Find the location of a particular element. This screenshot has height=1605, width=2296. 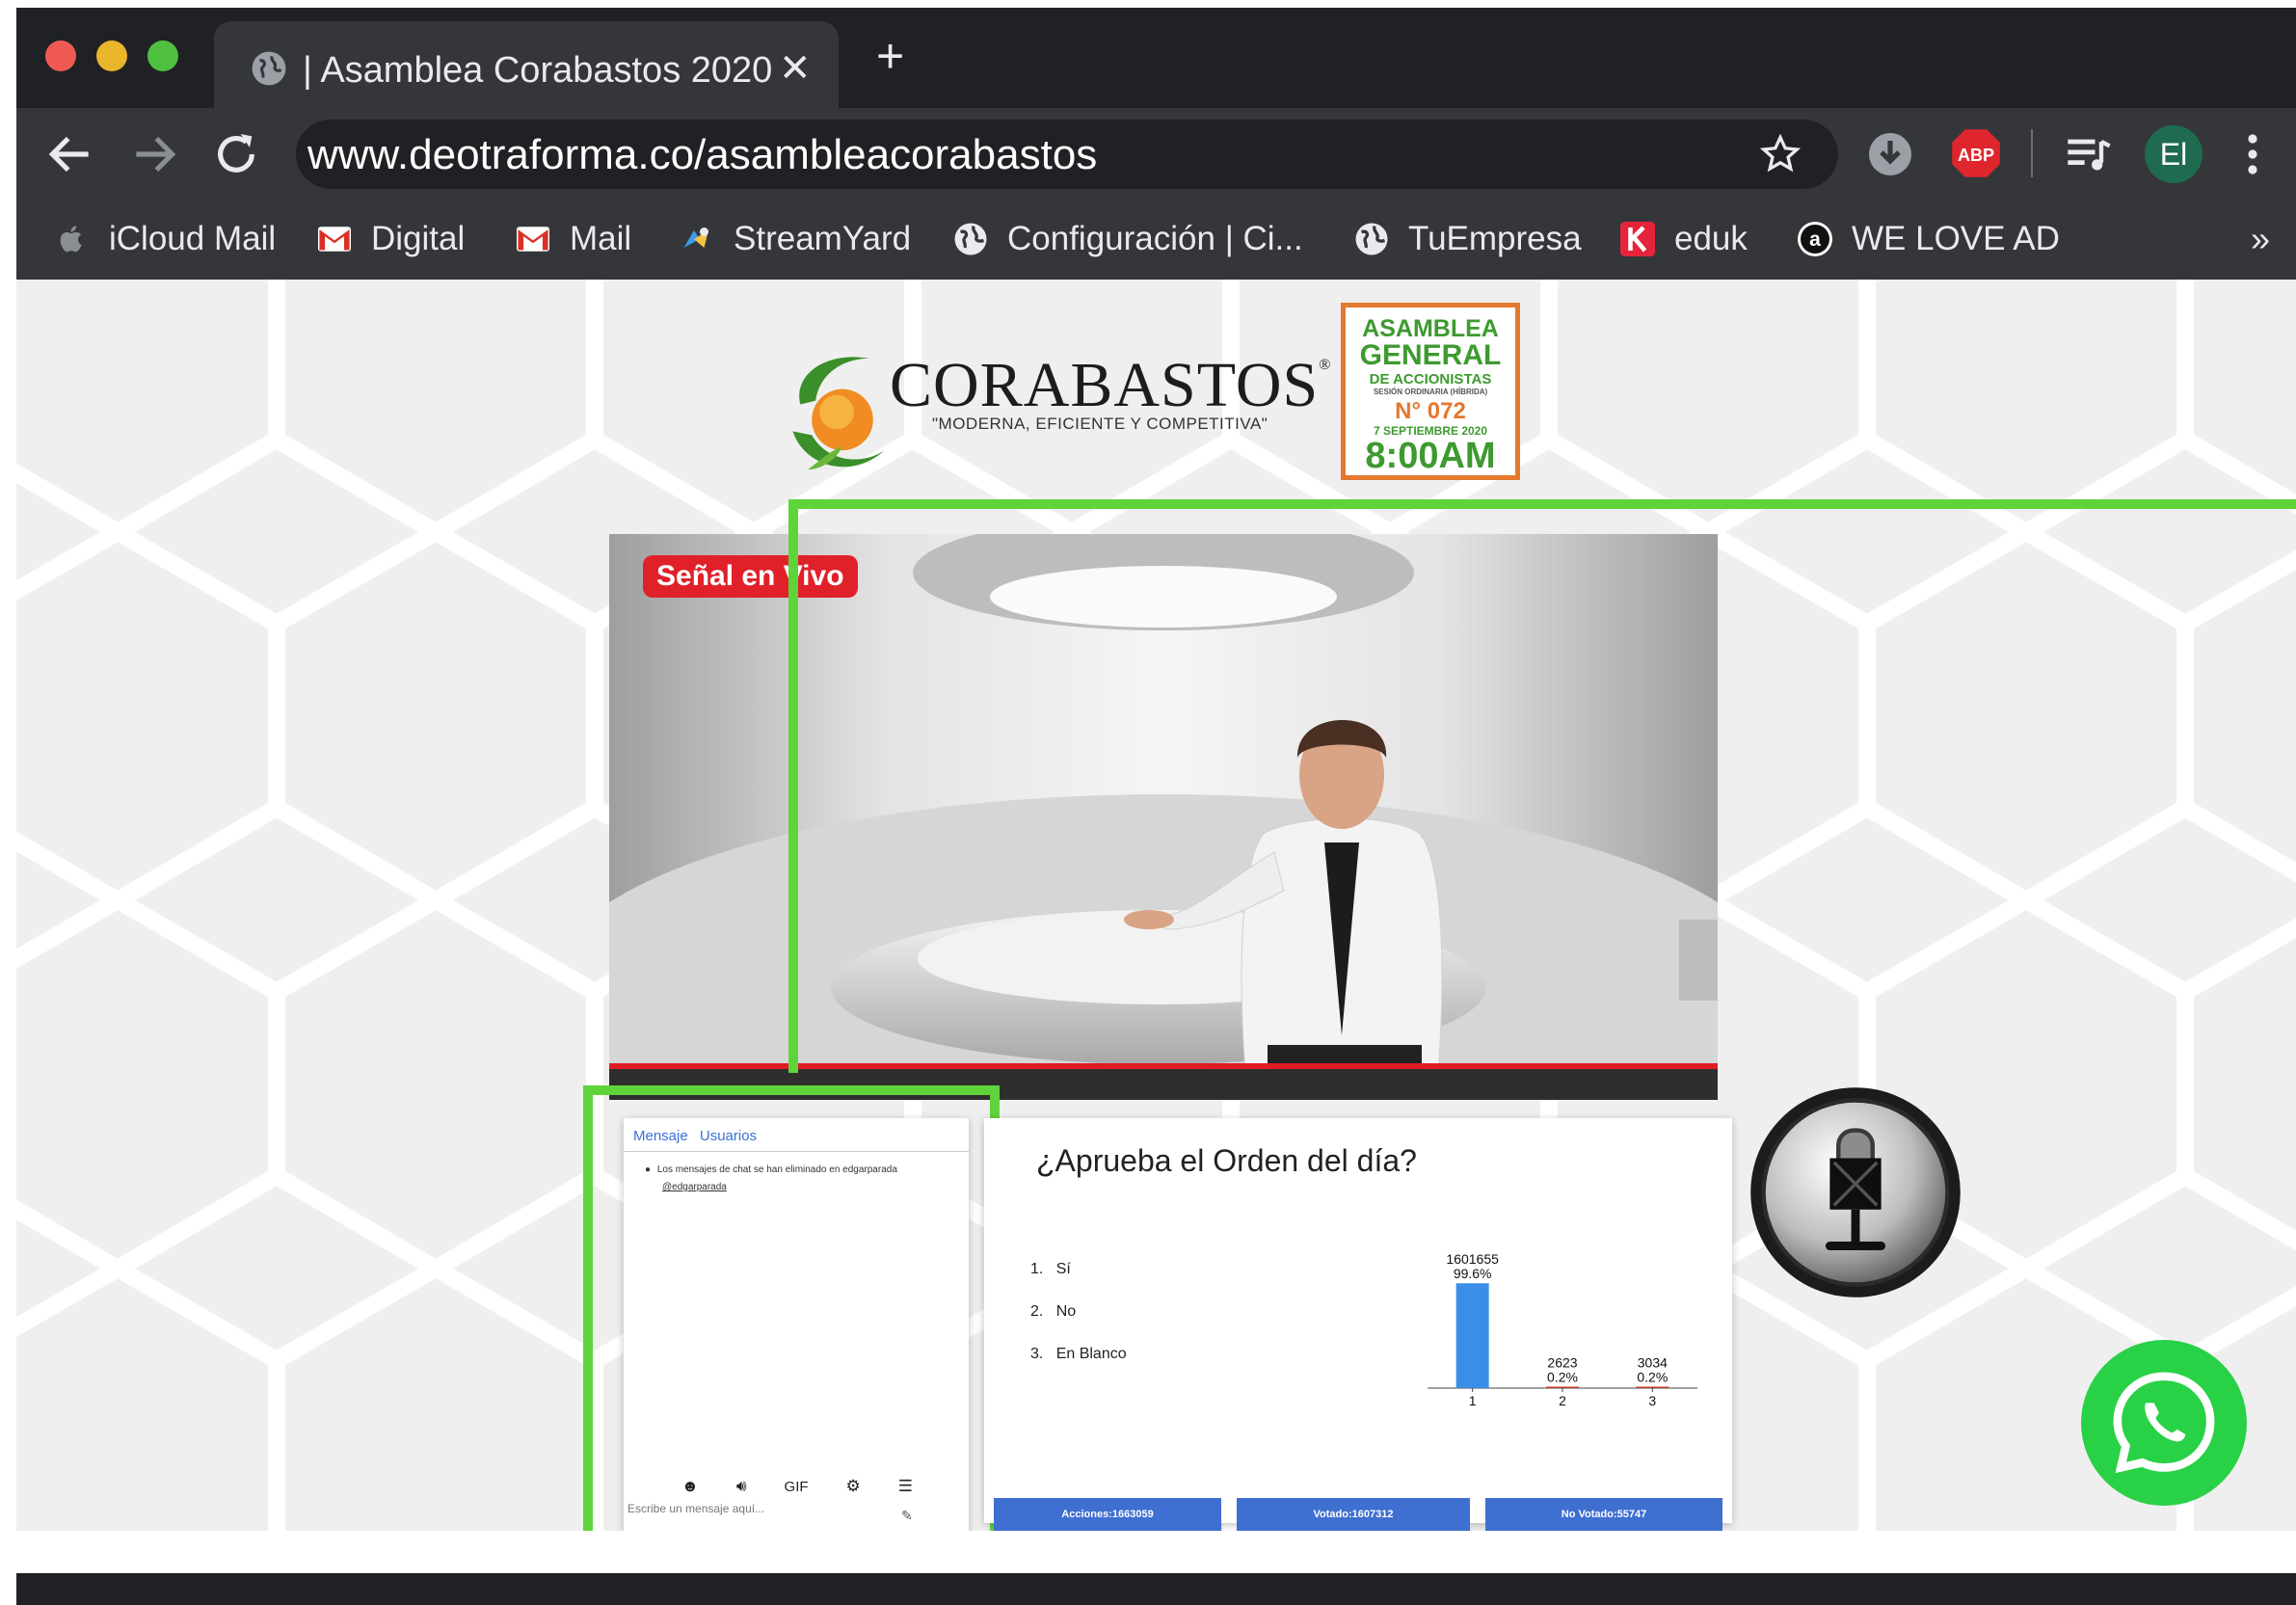

svg-text: a is located at coordinates (1815, 240).